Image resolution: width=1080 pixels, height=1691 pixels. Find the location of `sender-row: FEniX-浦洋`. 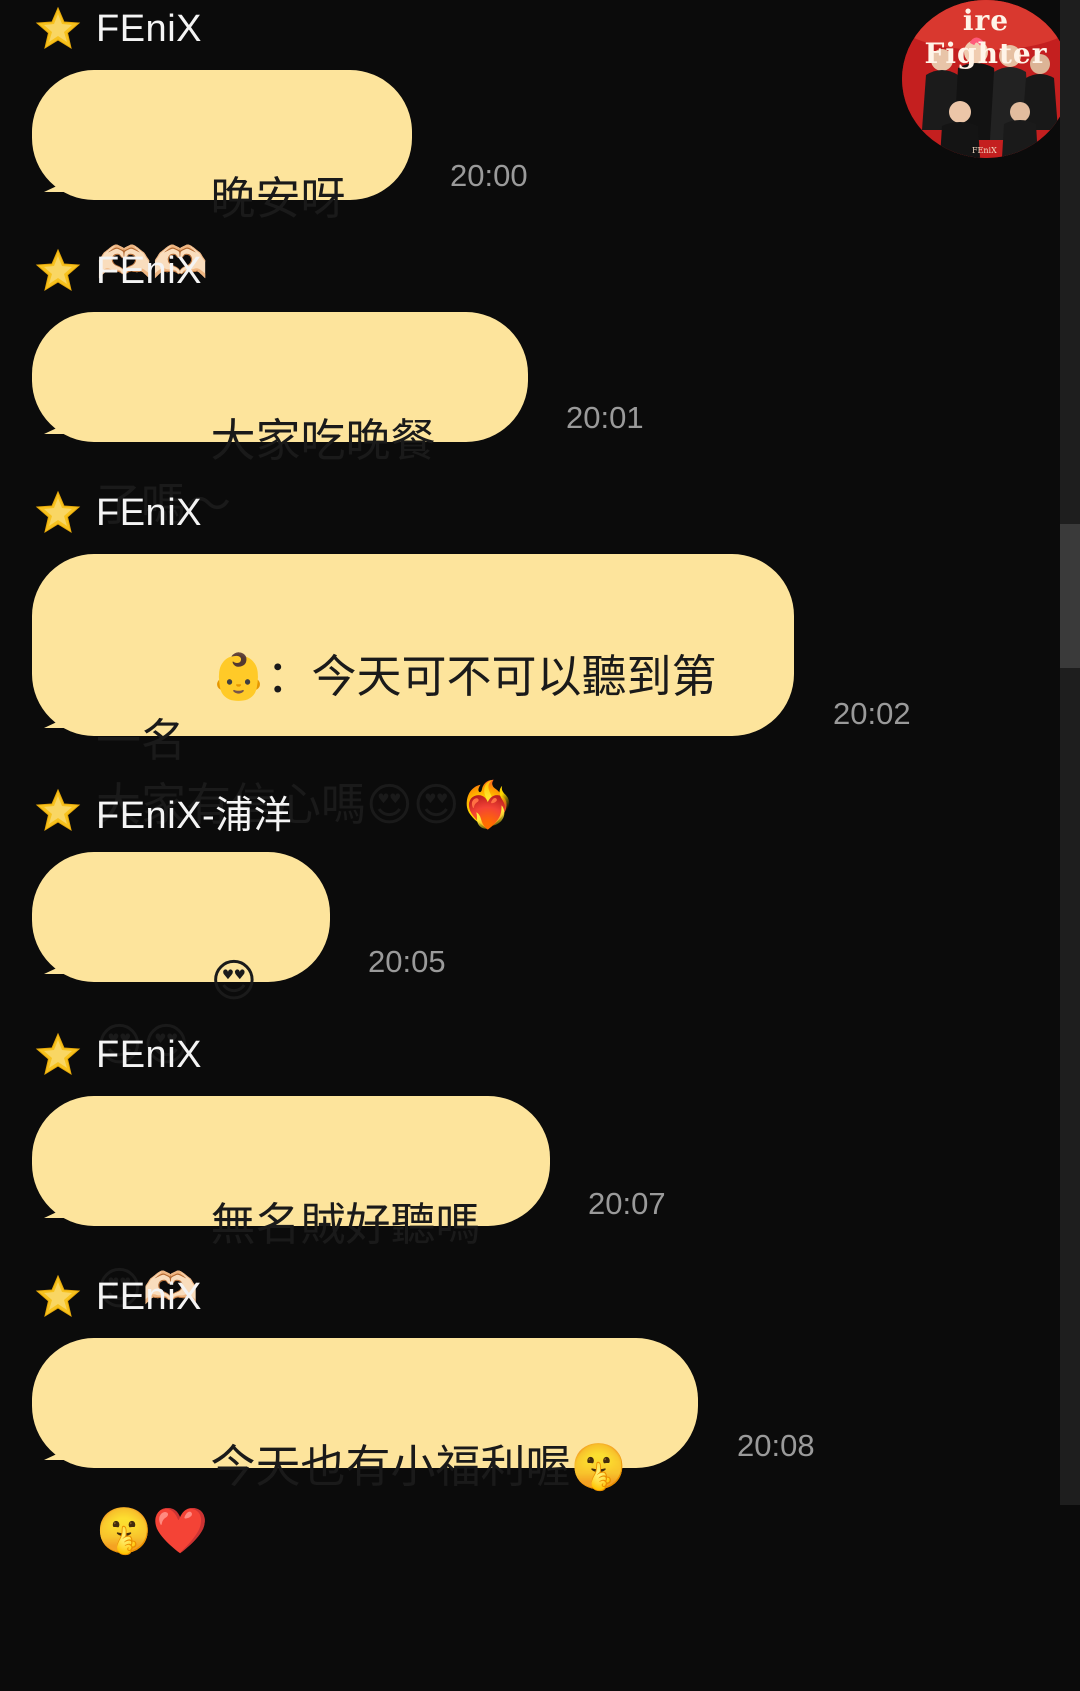

sender-row: FEniX-浦洋 is located at coordinates (163, 811).